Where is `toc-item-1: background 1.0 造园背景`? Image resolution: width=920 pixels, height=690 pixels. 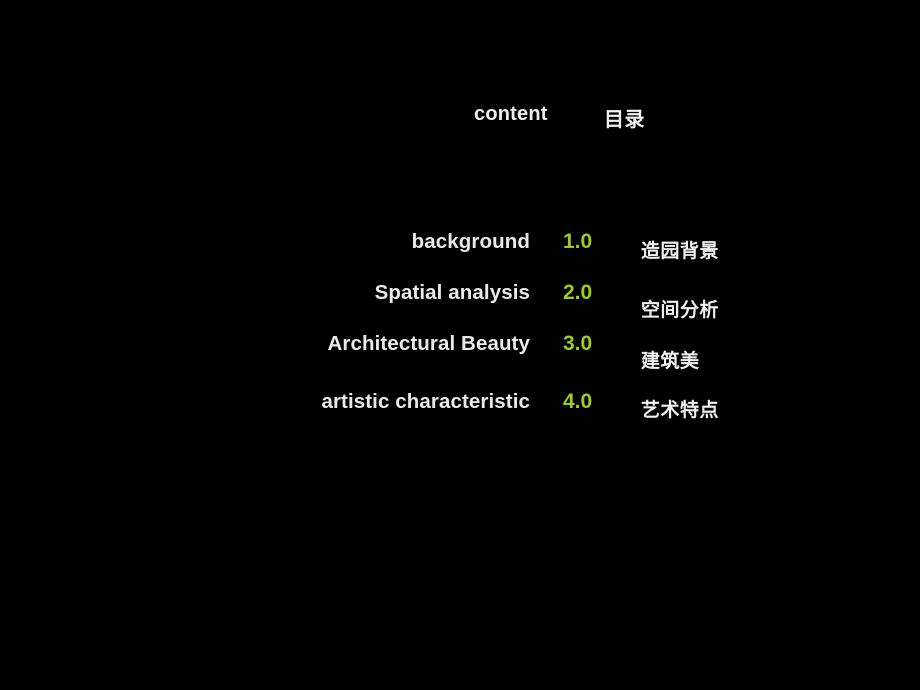
toc-item-1: background 1.0 造园背景 is located at coordinates (460, 253).